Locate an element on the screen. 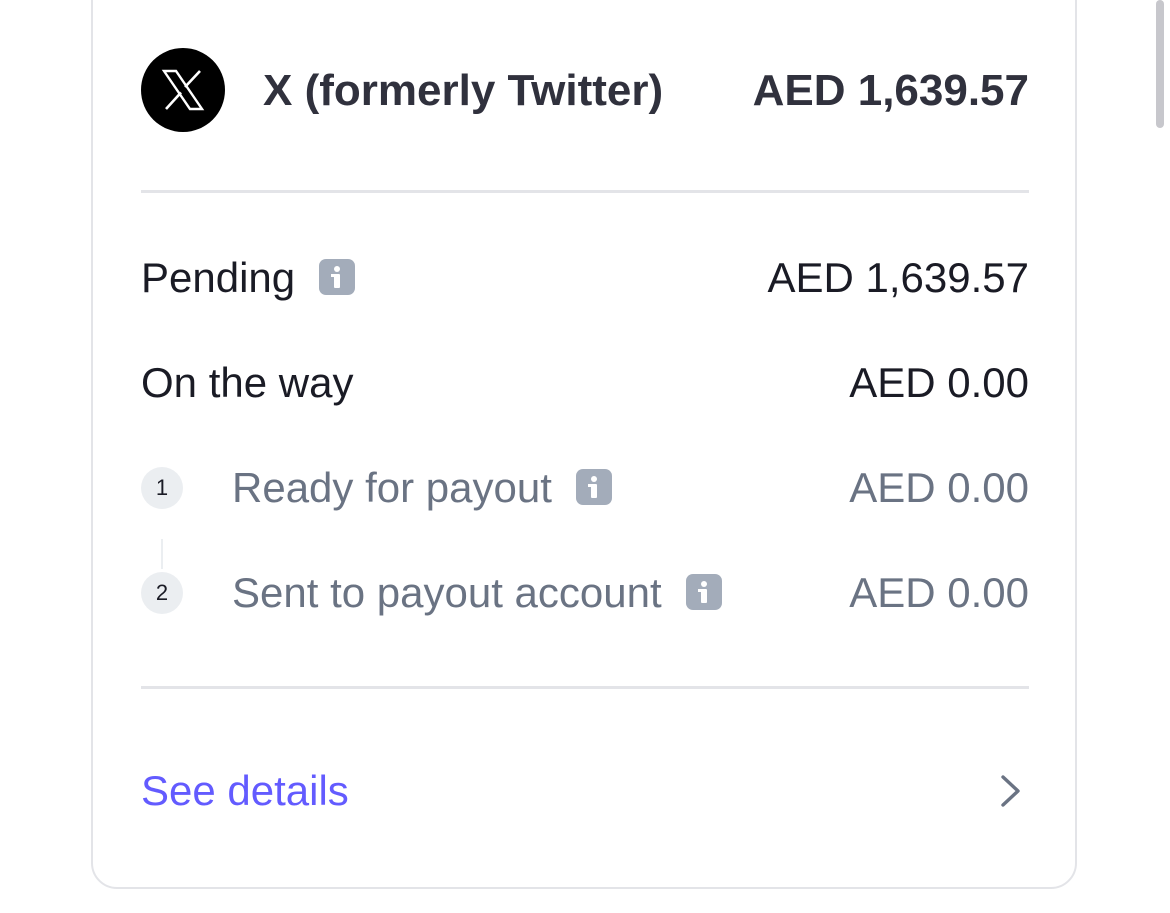 The image size is (1170, 913). total-amount: AED 1,639.57 is located at coordinates (890, 90).